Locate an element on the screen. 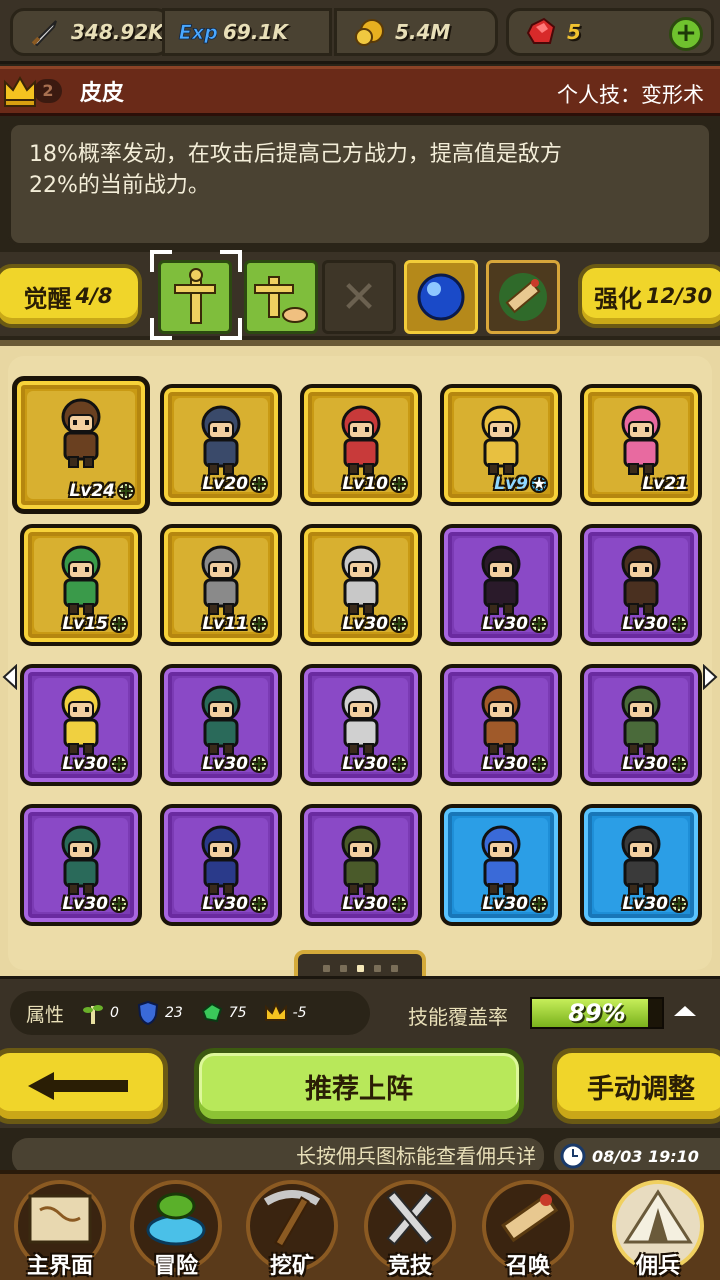 The image size is (720, 1280). awaken-slot-orb is located at coordinates (441, 297).